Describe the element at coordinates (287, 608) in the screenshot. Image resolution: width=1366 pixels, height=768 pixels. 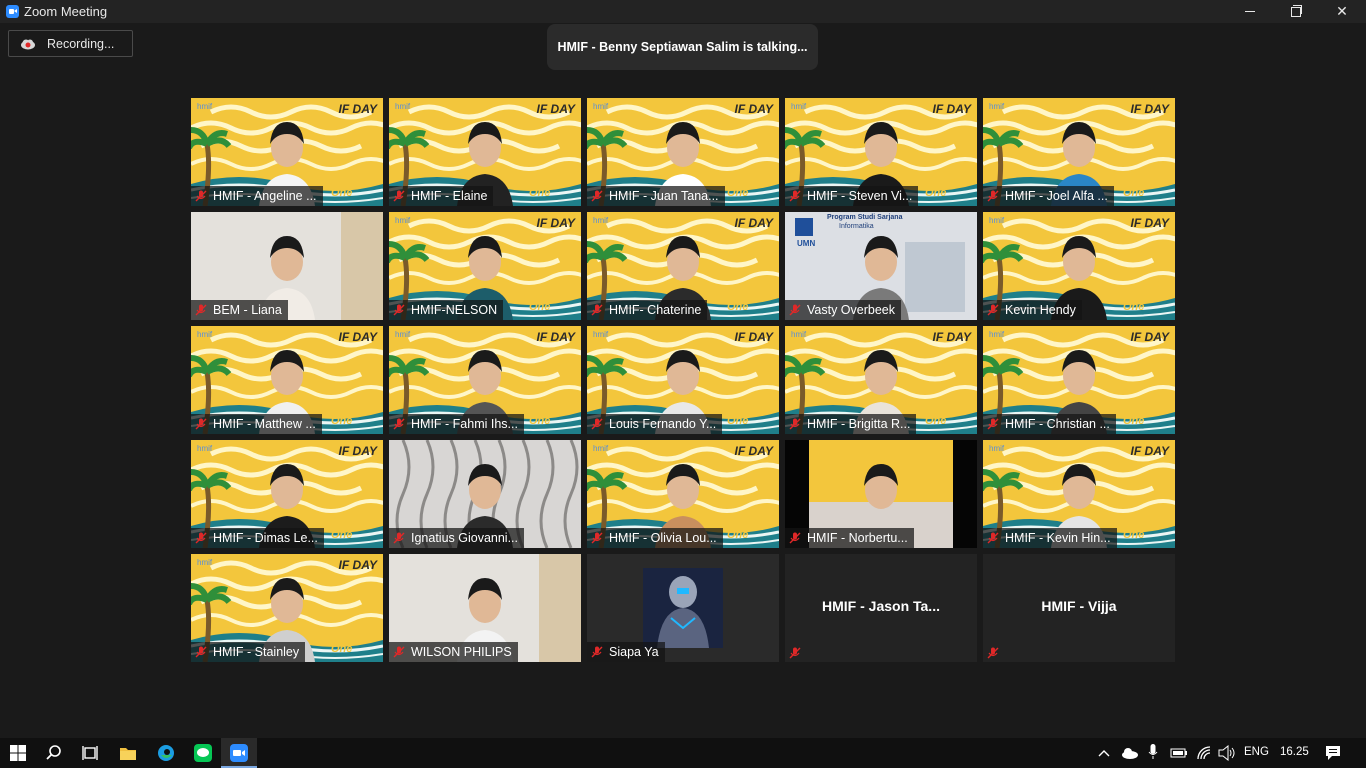
I see `participant-tile: One hmif IF DAY HMIF - Stainley` at that location.